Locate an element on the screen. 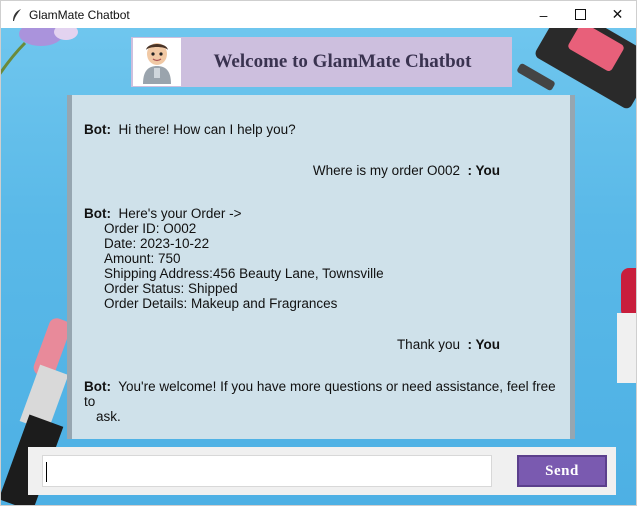 The width and height of the screenshot is (637, 506). order-detail-line: Order Details: Makeup and Fragrances is located at coordinates (221, 303).